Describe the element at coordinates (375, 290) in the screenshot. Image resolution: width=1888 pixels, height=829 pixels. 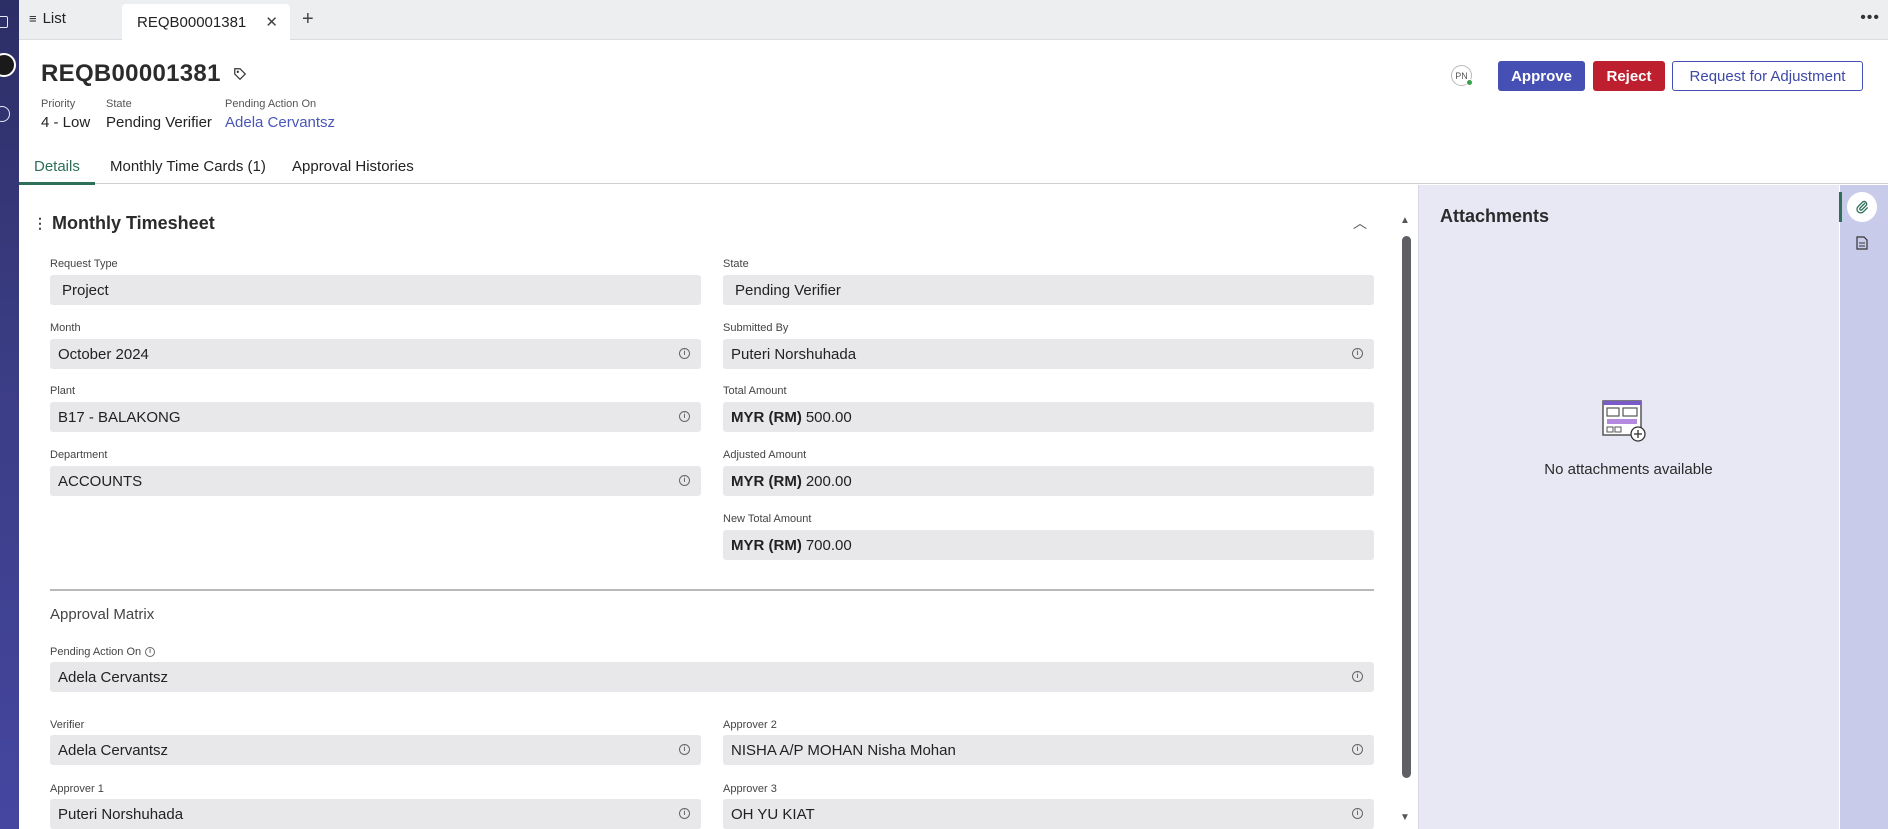
I see `request-type-field: Project` at that location.